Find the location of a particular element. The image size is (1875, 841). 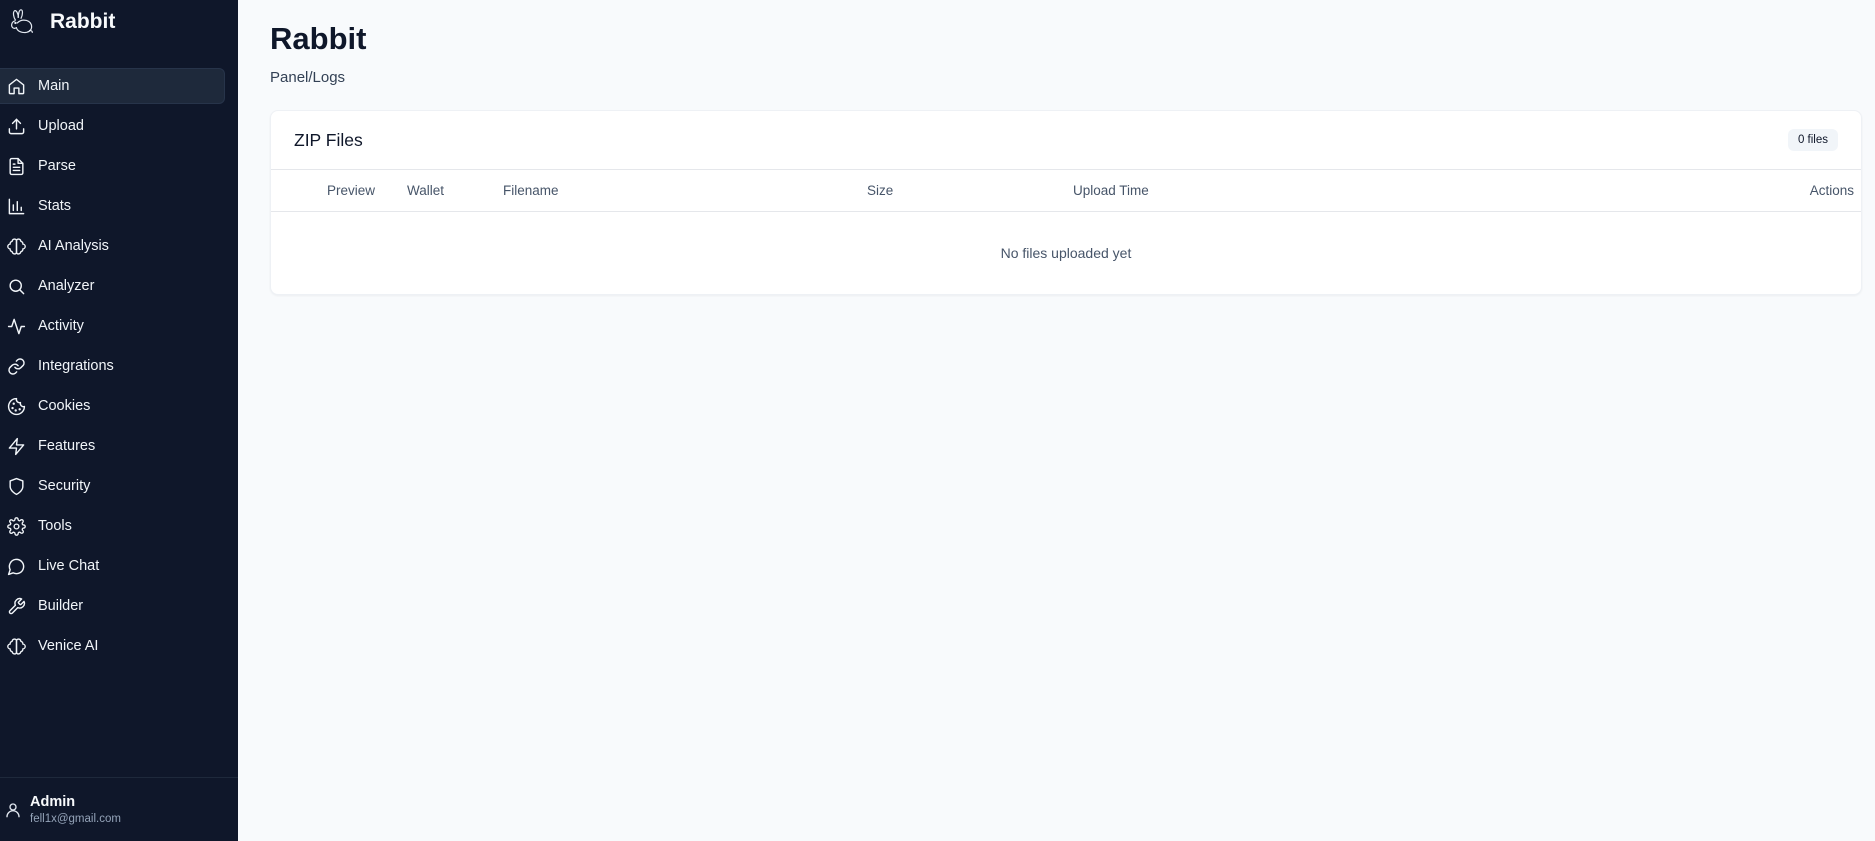

sidebar-item-live-chat: Live Chat is located at coordinates (112, 566).